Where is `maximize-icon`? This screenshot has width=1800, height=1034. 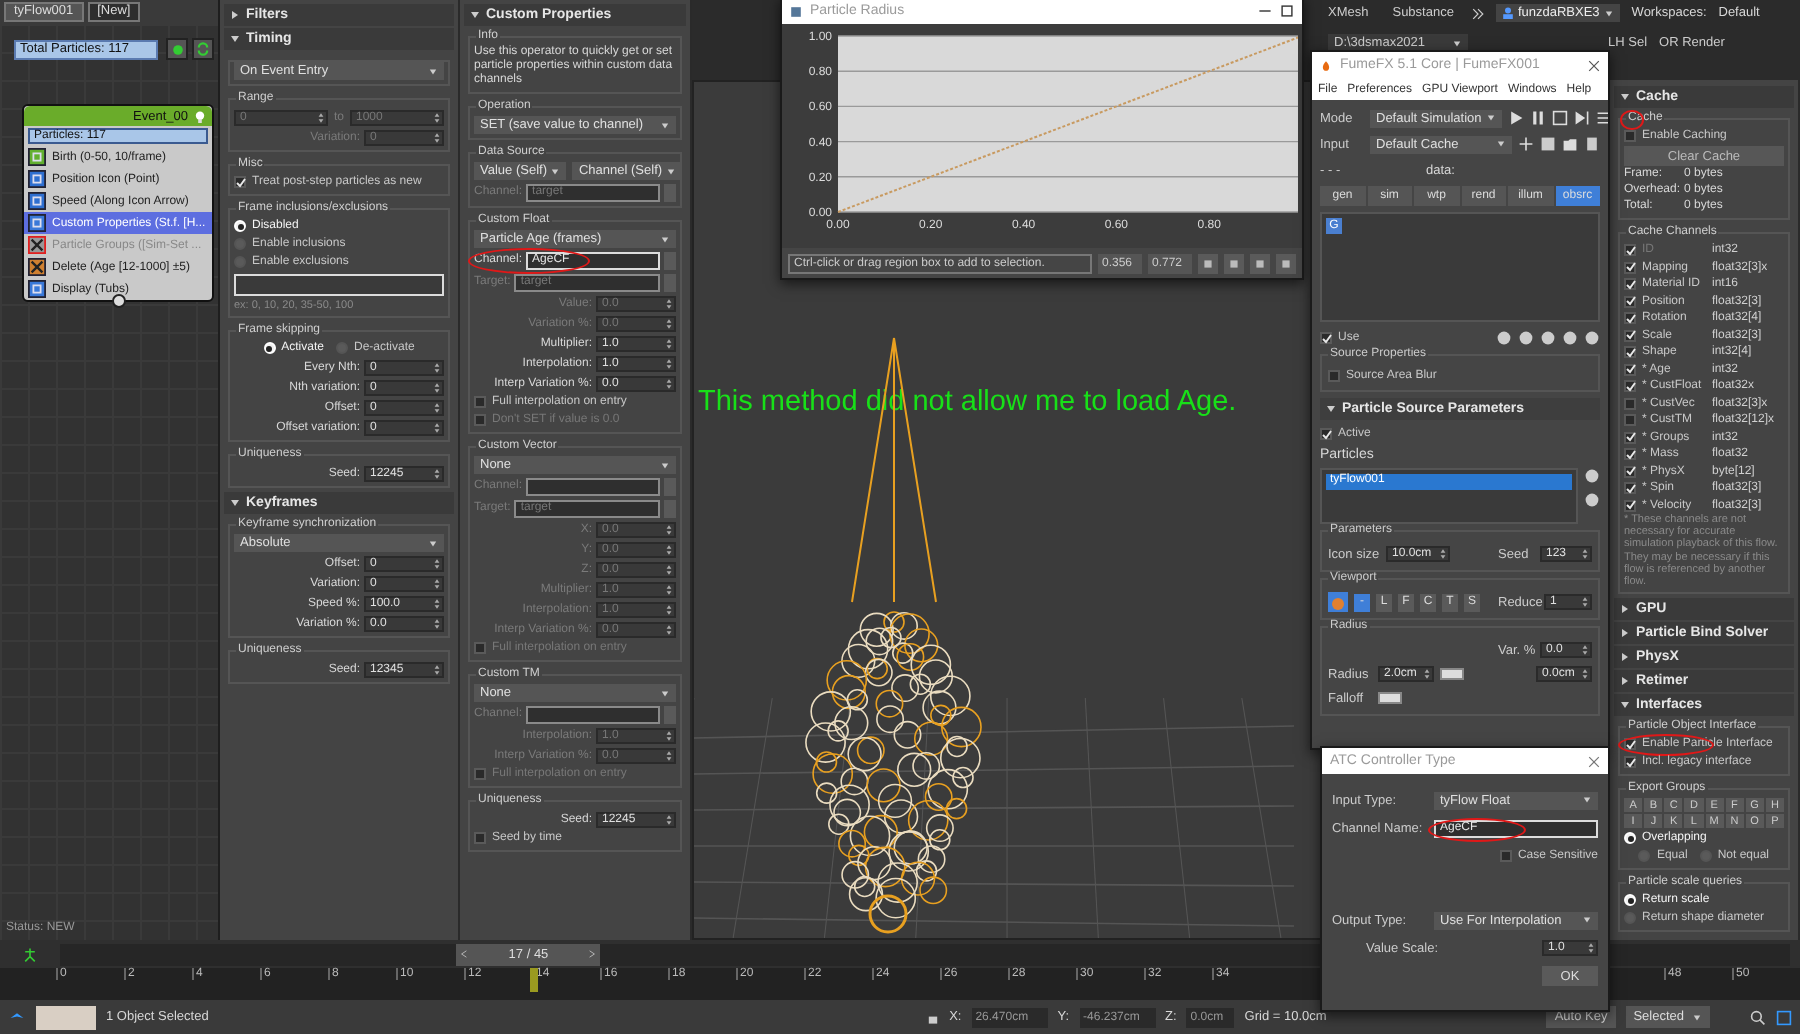 maximize-icon is located at coordinates (1287, 11).